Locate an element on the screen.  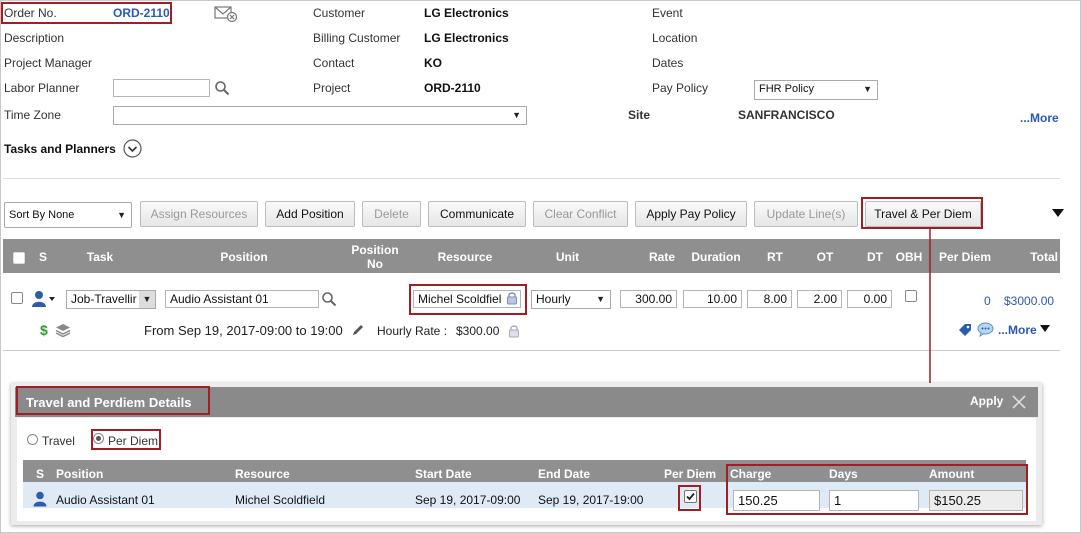
task-value: Job-Travellir is located at coordinates (104, 299).